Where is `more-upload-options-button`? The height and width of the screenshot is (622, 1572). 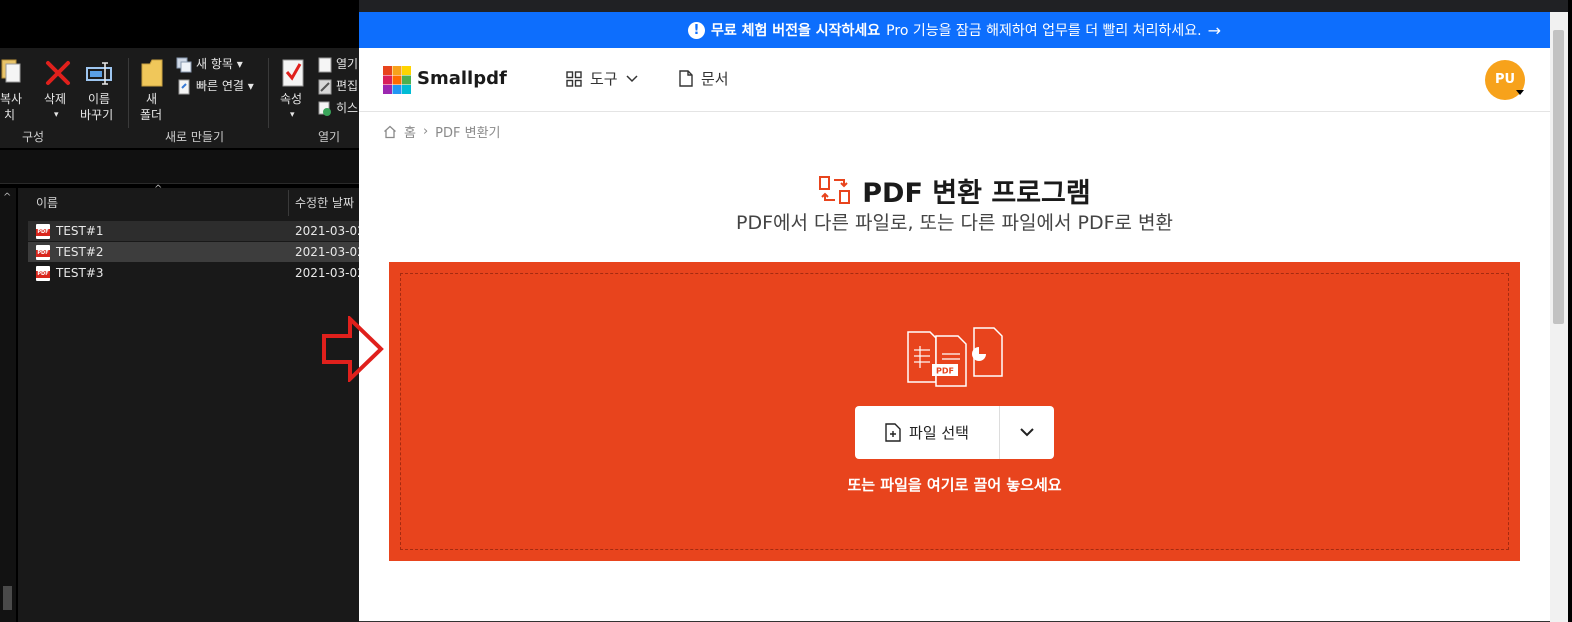 more-upload-options-button is located at coordinates (1027, 432).